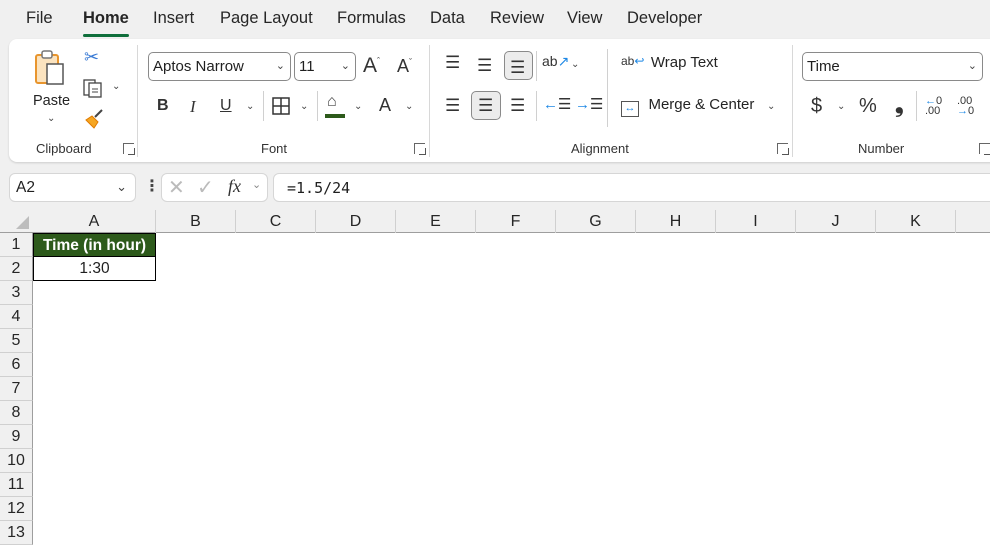 The image size is (990, 548). Describe the element at coordinates (94, 221) in the screenshot. I see `column-header-A: A` at that location.